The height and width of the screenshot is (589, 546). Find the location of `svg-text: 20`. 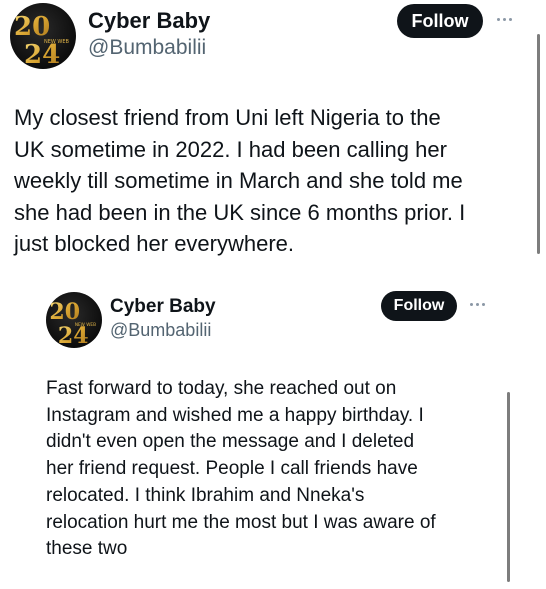

svg-text: 20 is located at coordinates (32, 27).